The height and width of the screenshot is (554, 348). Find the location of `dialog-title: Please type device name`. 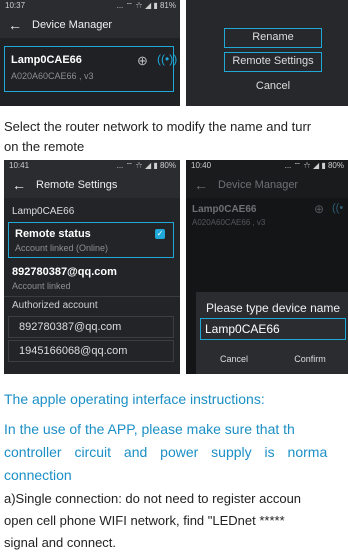

dialog-title: Please type device name is located at coordinates (273, 308).